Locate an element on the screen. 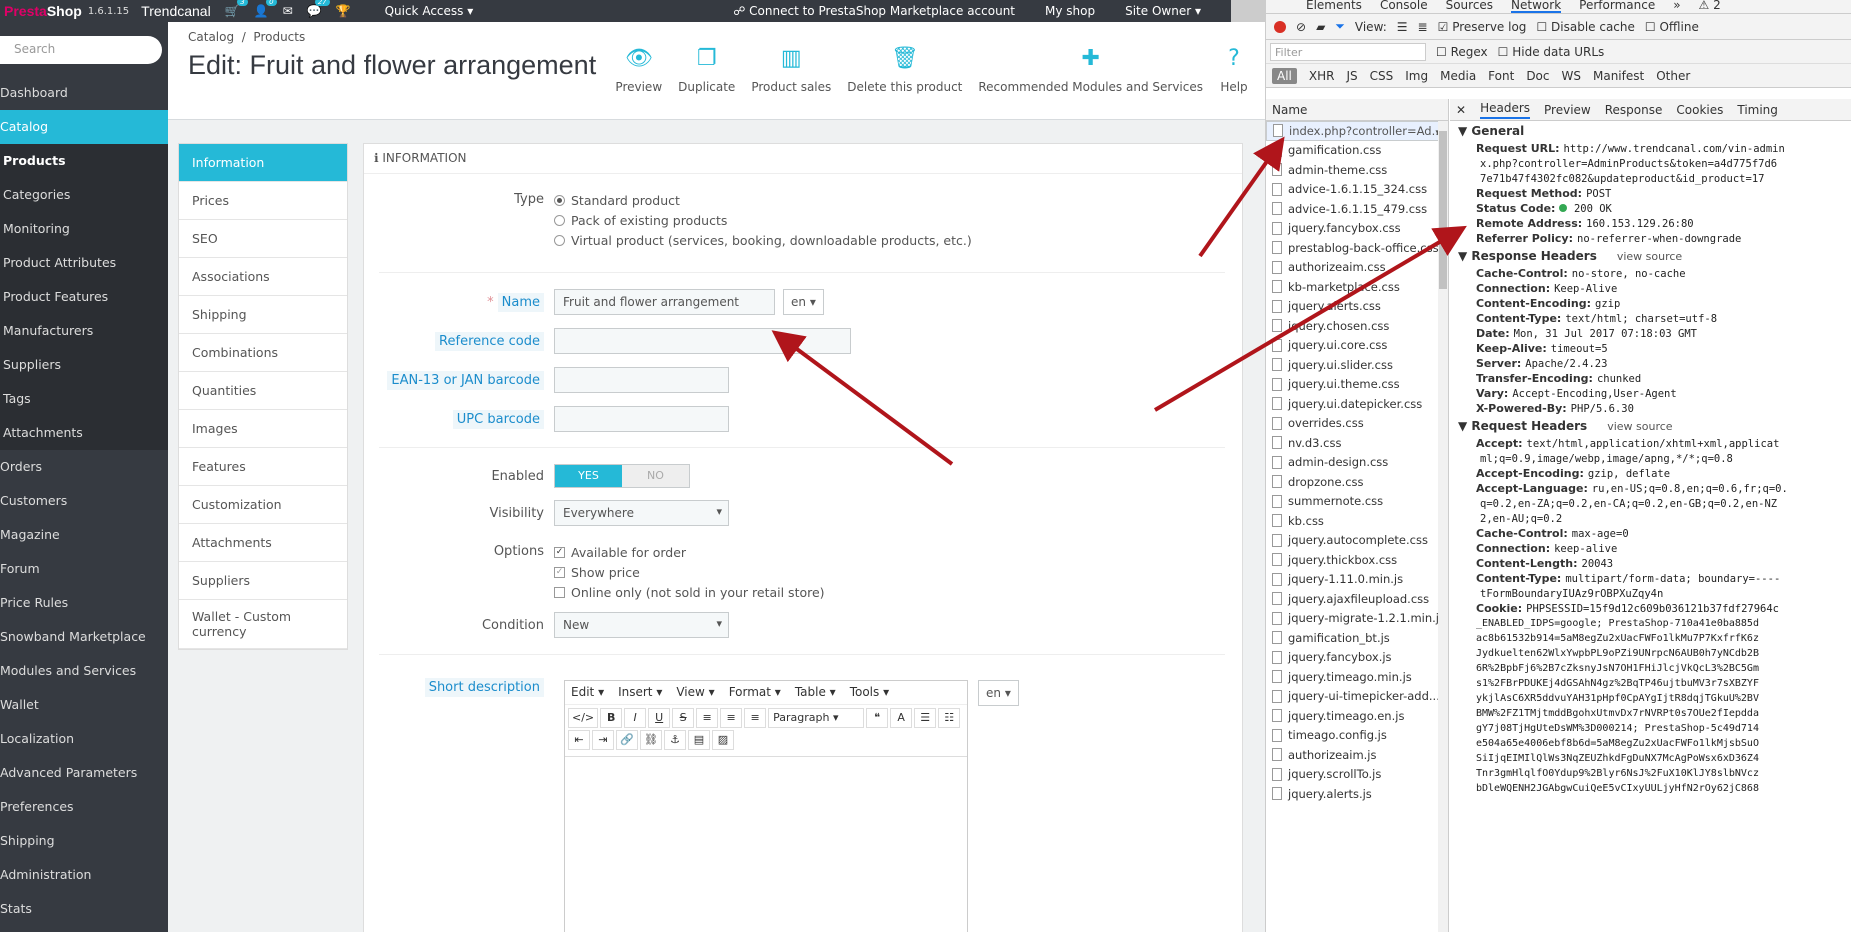  cart-icon: 🛒 3 is located at coordinates (236, 9).